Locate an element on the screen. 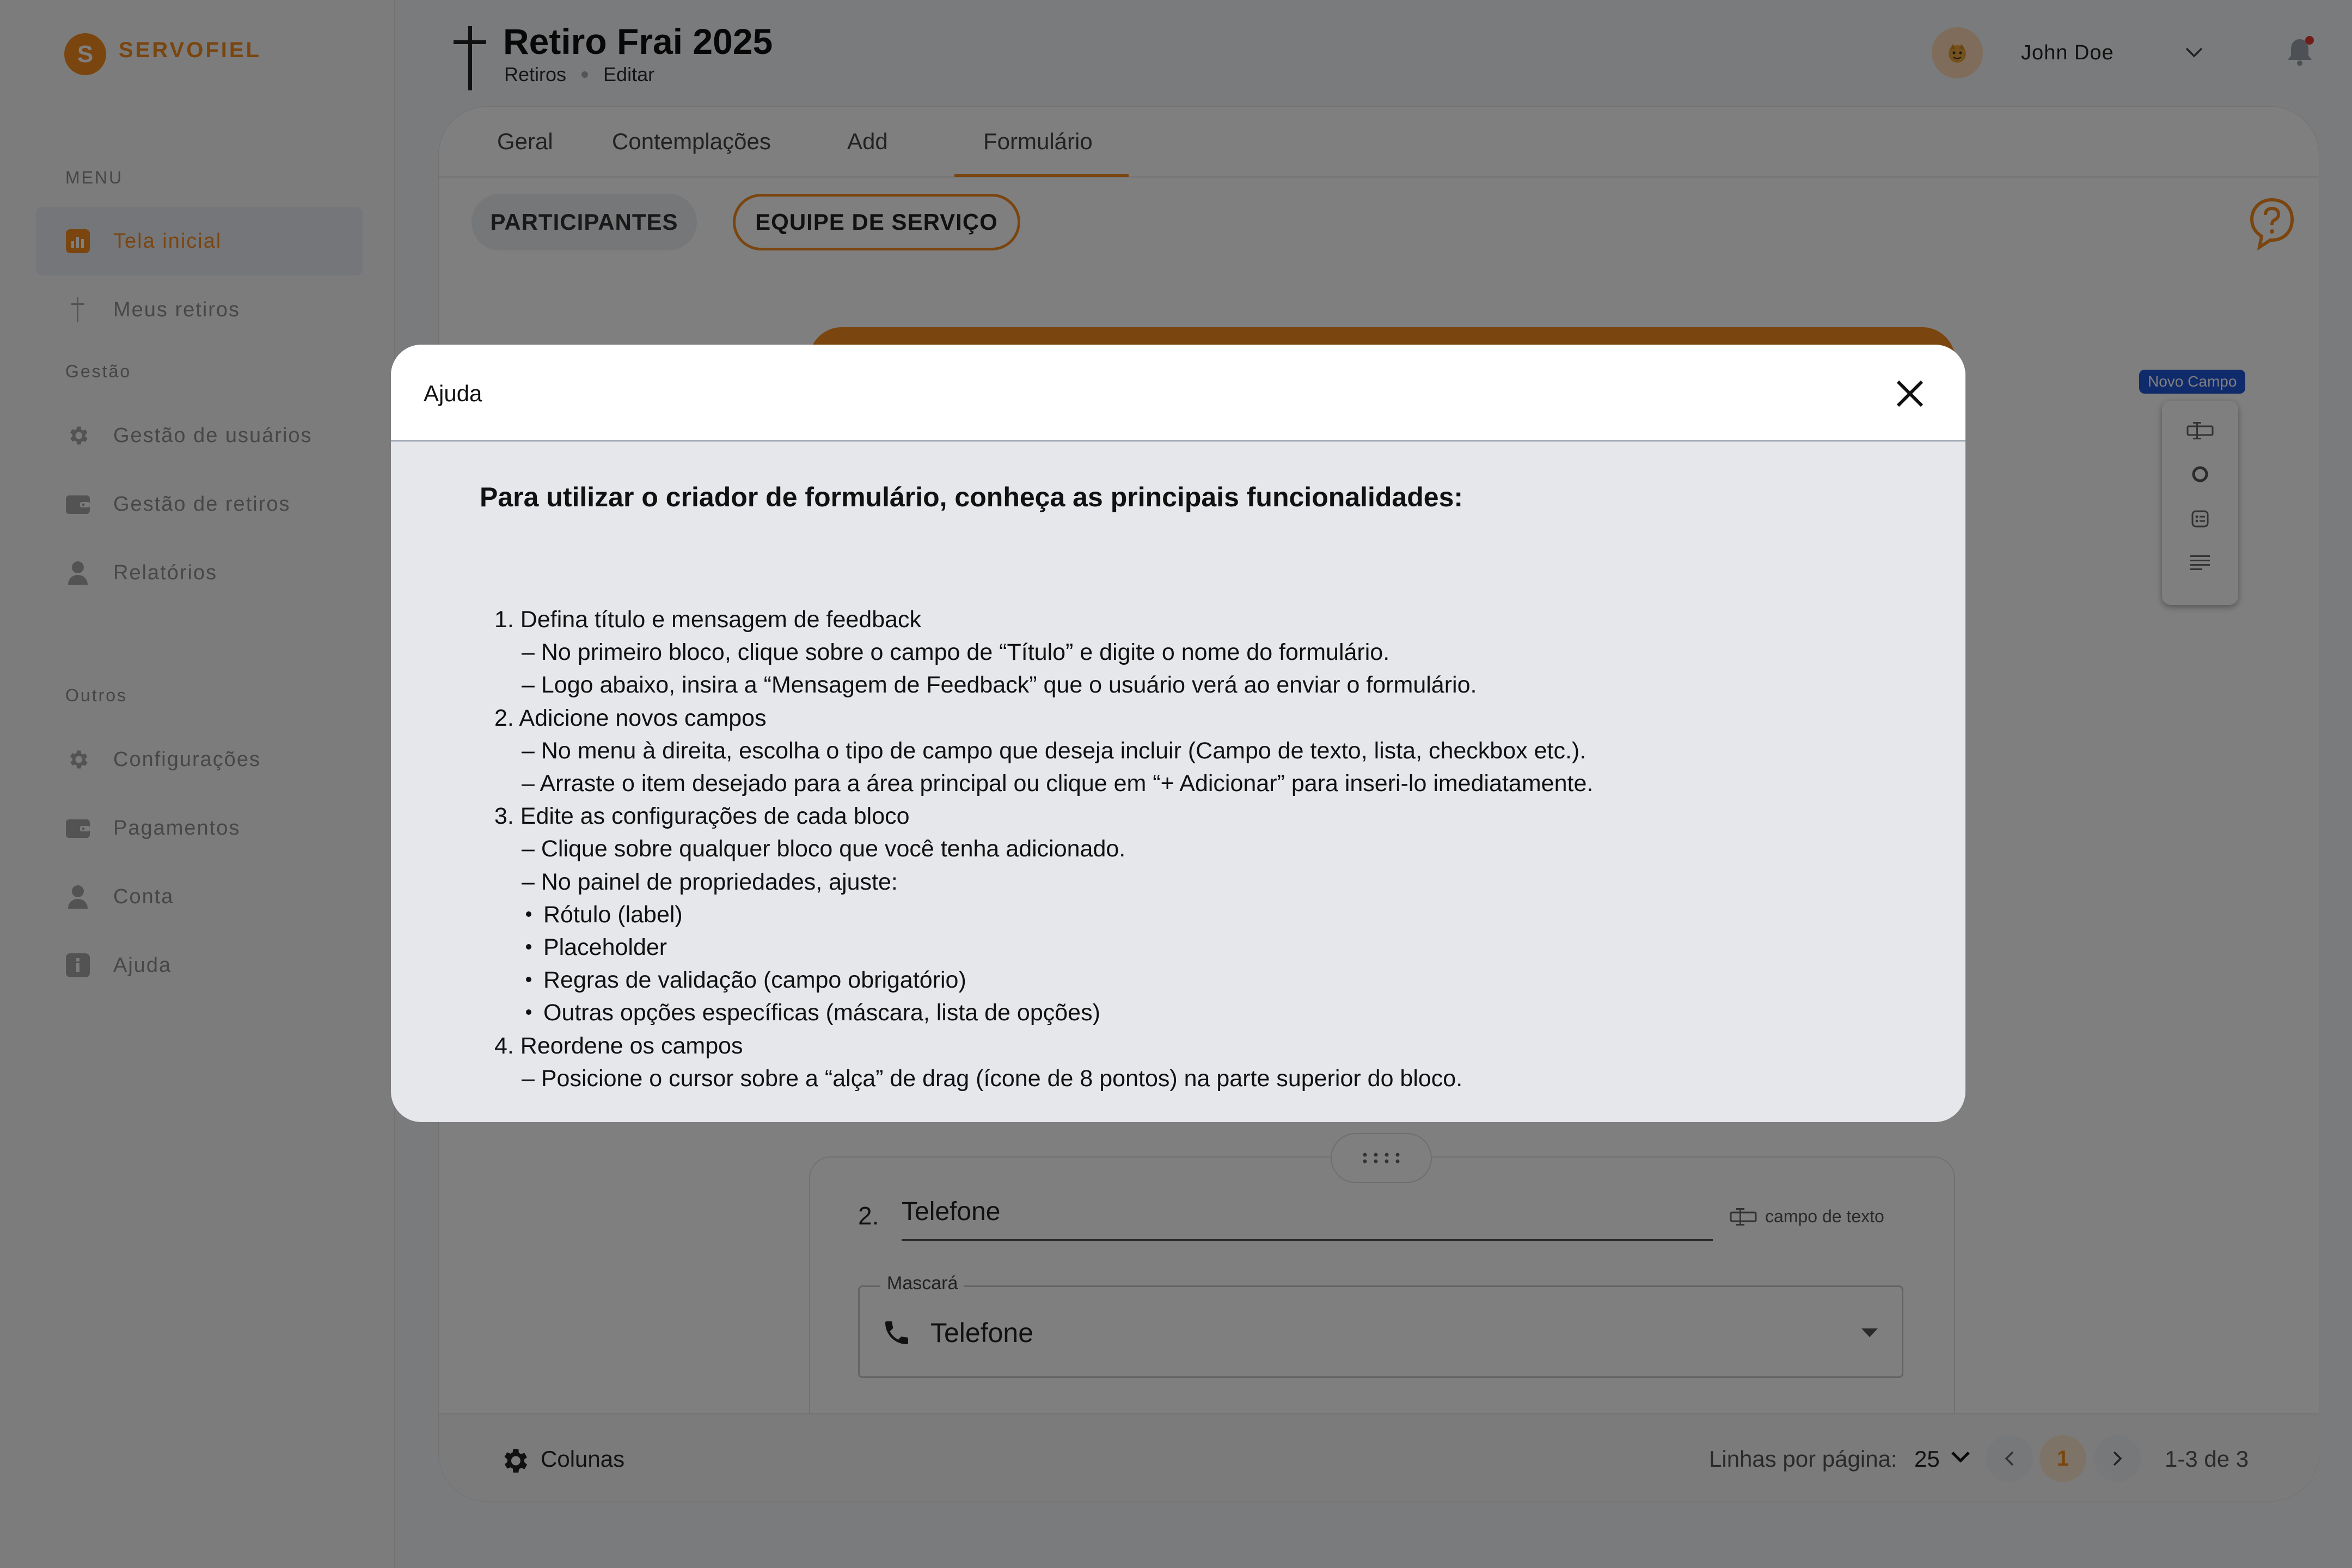 This screenshot has width=2352, height=1568. help-line-bullet: Regras de validação (campo obrigatório) is located at coordinates (746, 980).